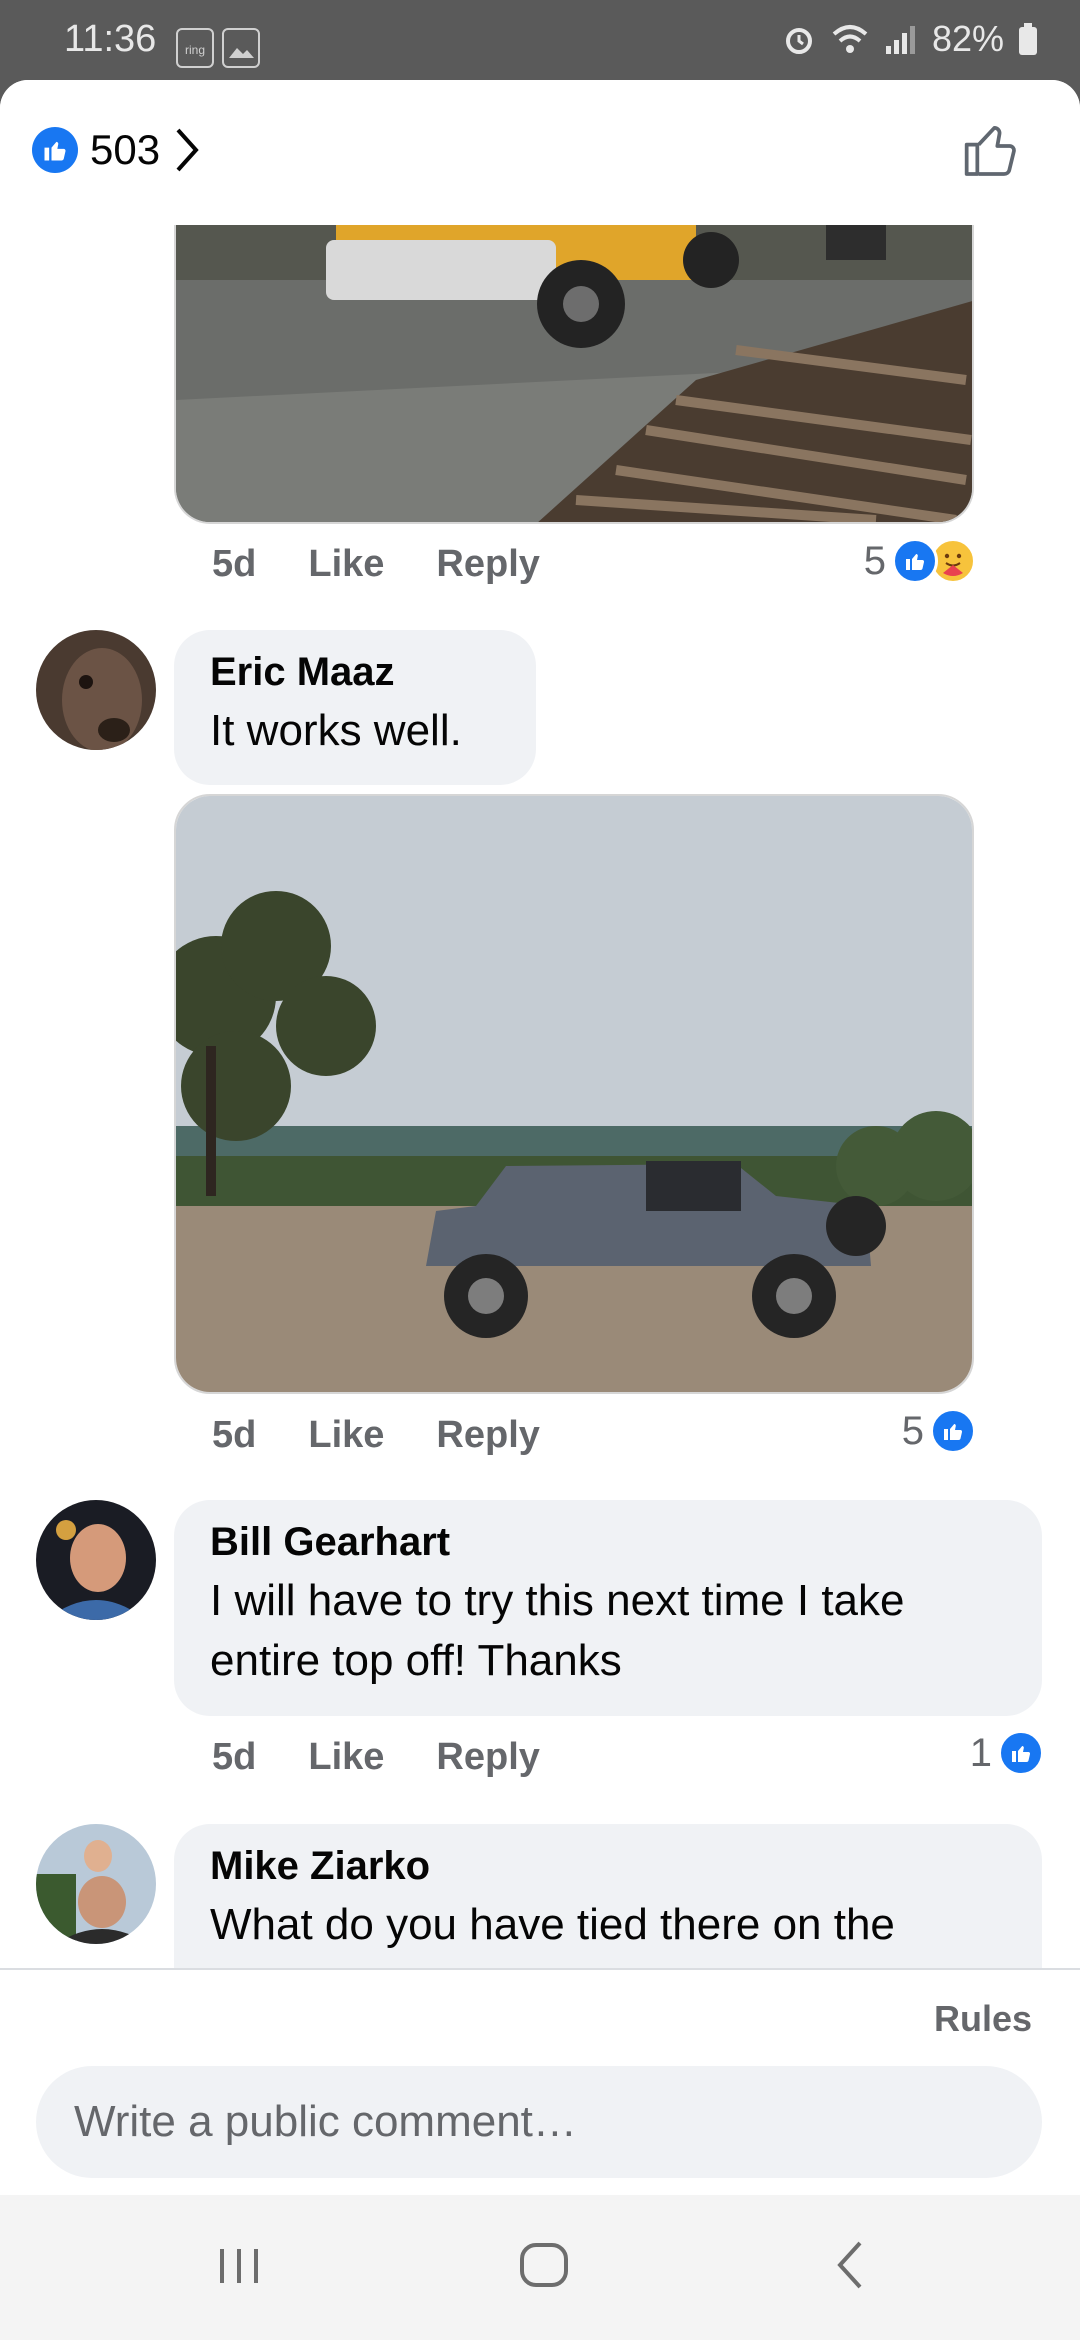  Describe the element at coordinates (850, 39) in the screenshot. I see `wifi-icon` at that location.